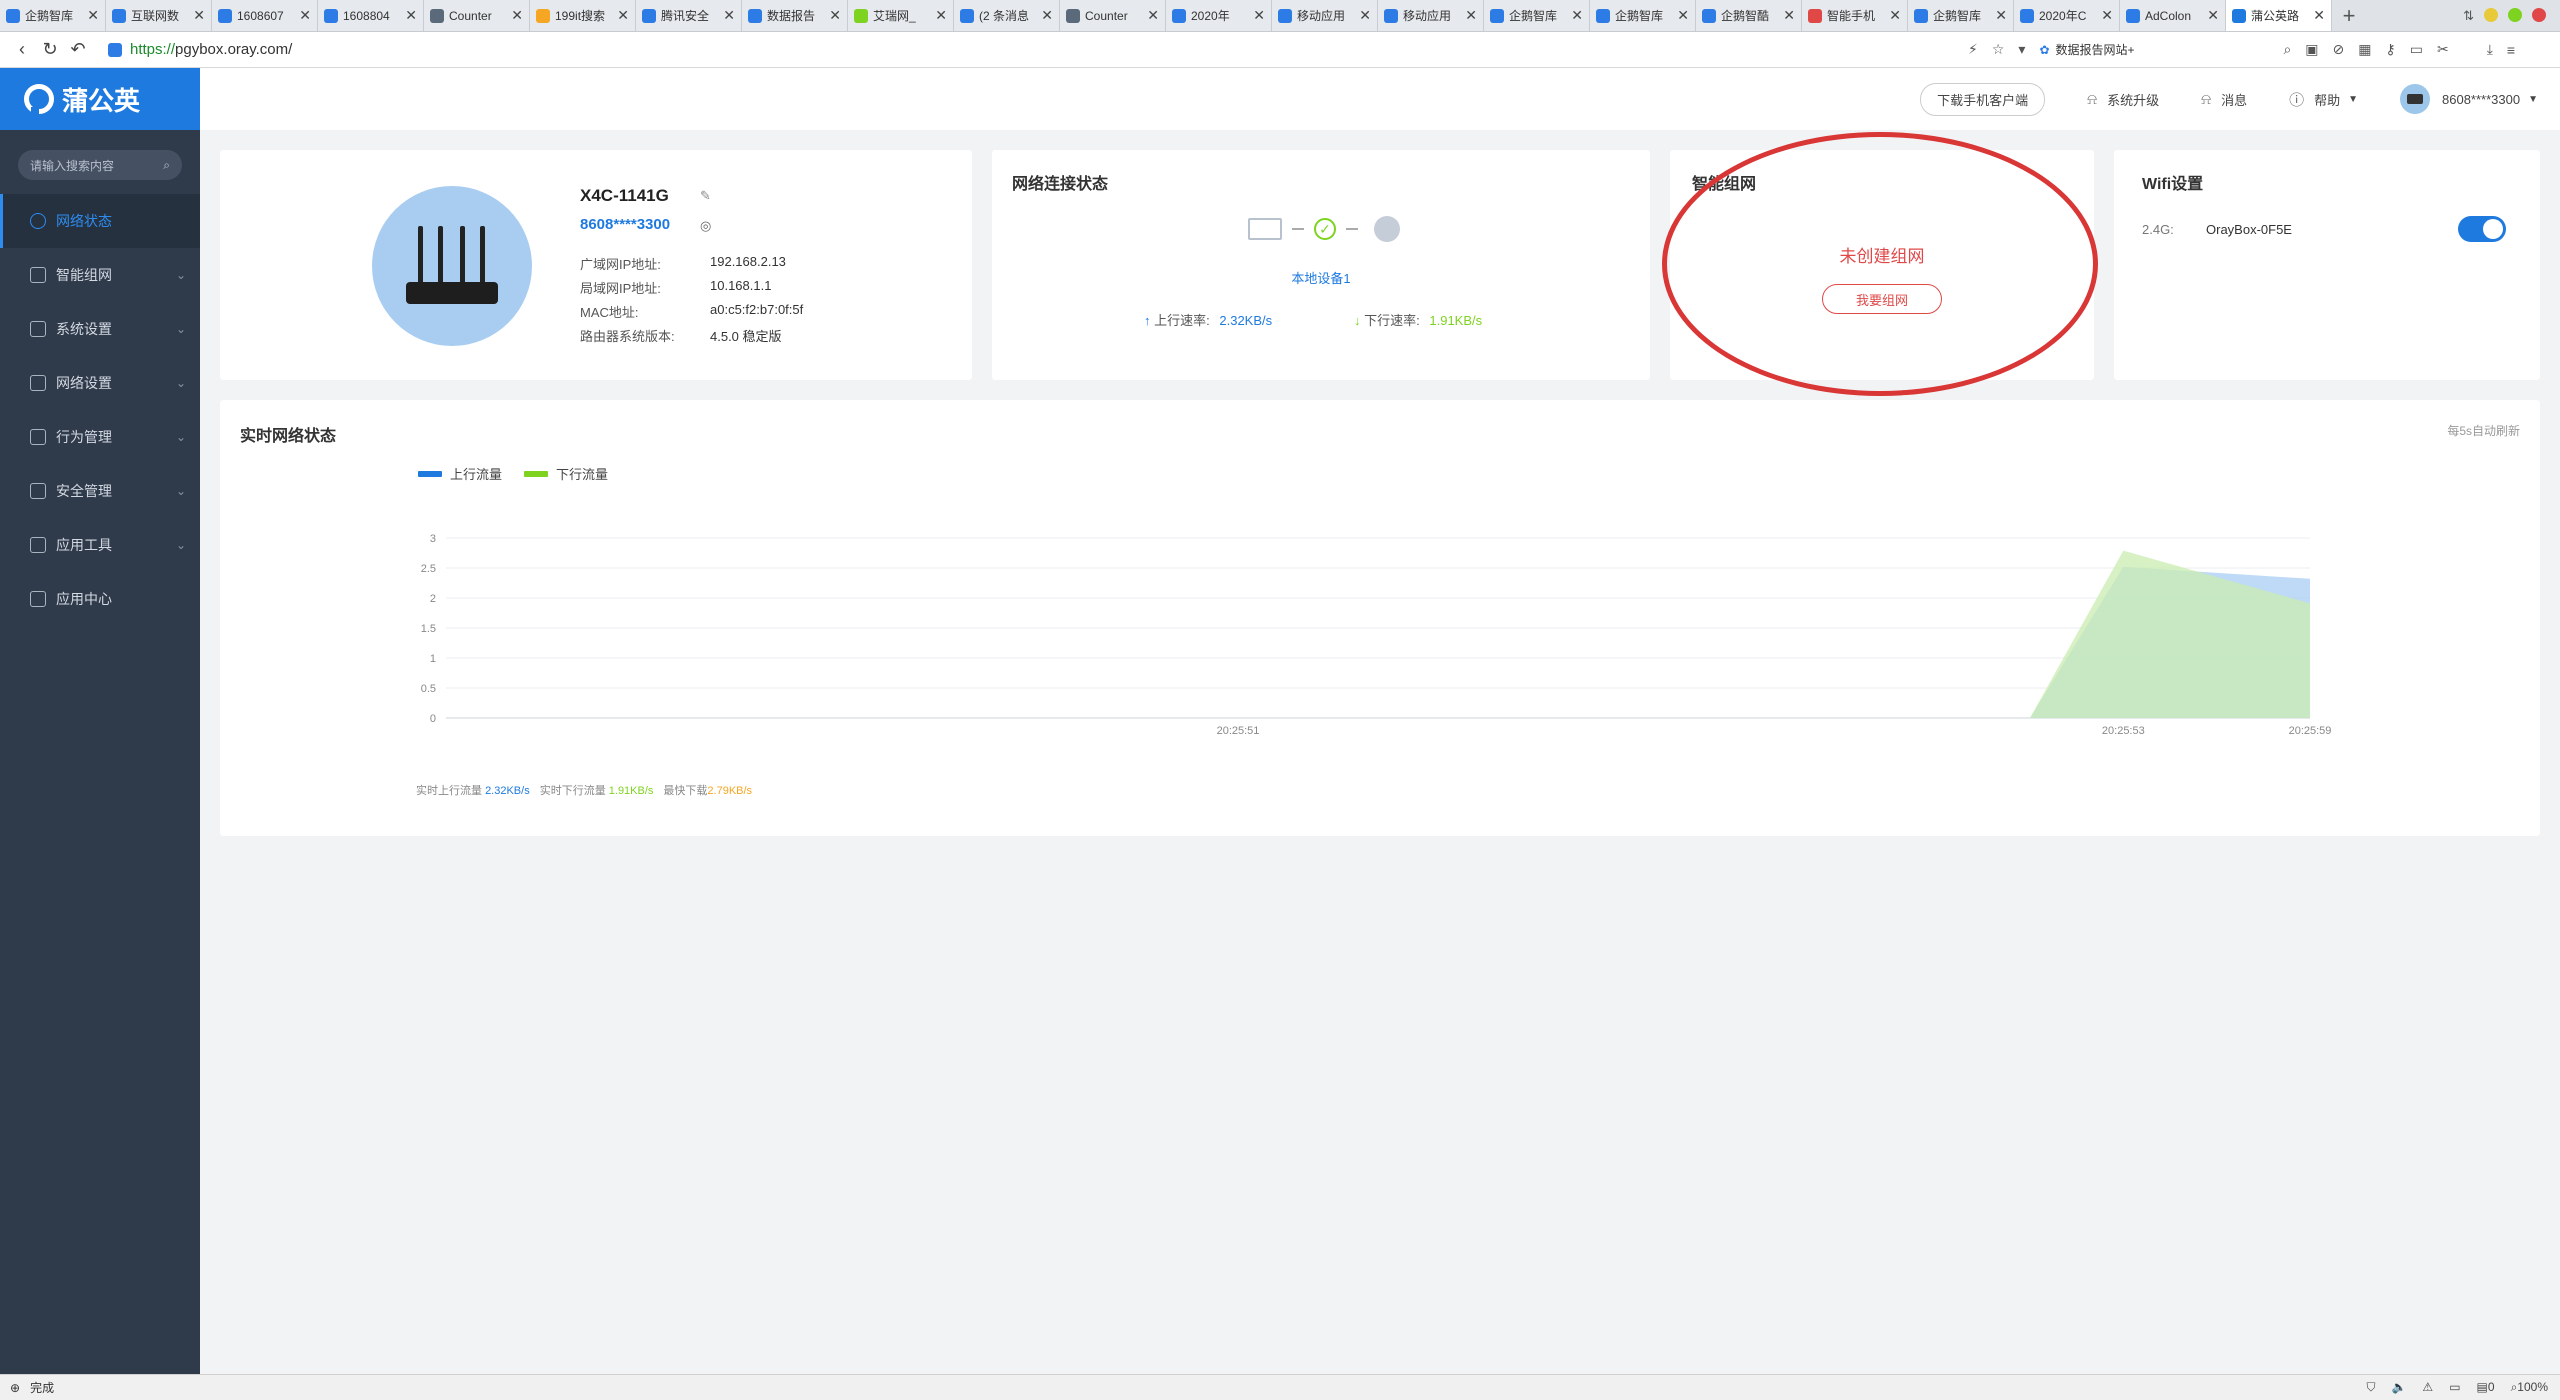  I want to click on local-device-link: 本地设备1, so click(1321, 277).